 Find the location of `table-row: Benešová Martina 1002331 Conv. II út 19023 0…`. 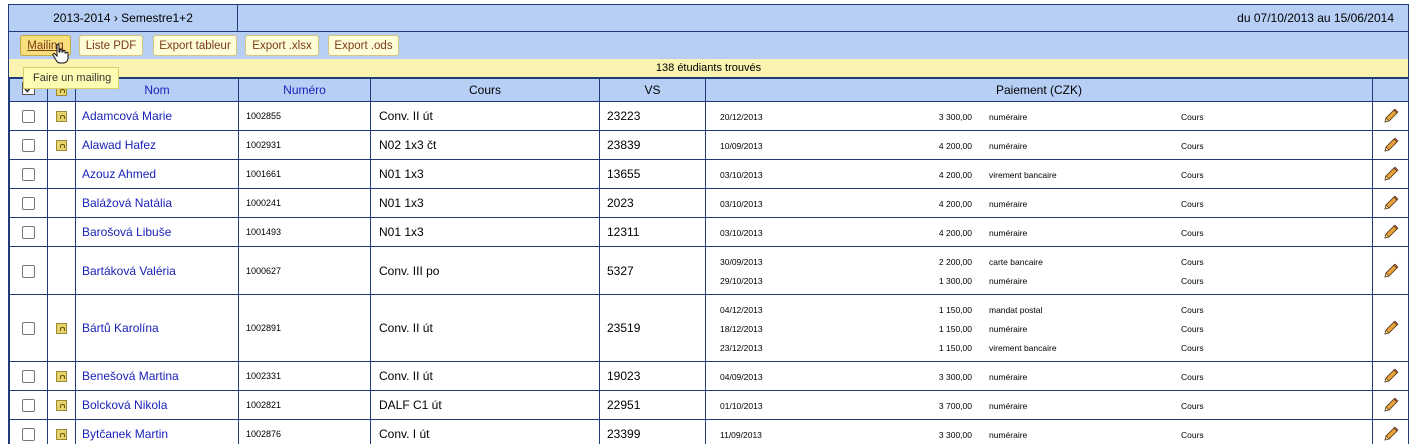

table-row: Benešová Martina 1002331 Conv. II út 19023 0… is located at coordinates (708, 376).